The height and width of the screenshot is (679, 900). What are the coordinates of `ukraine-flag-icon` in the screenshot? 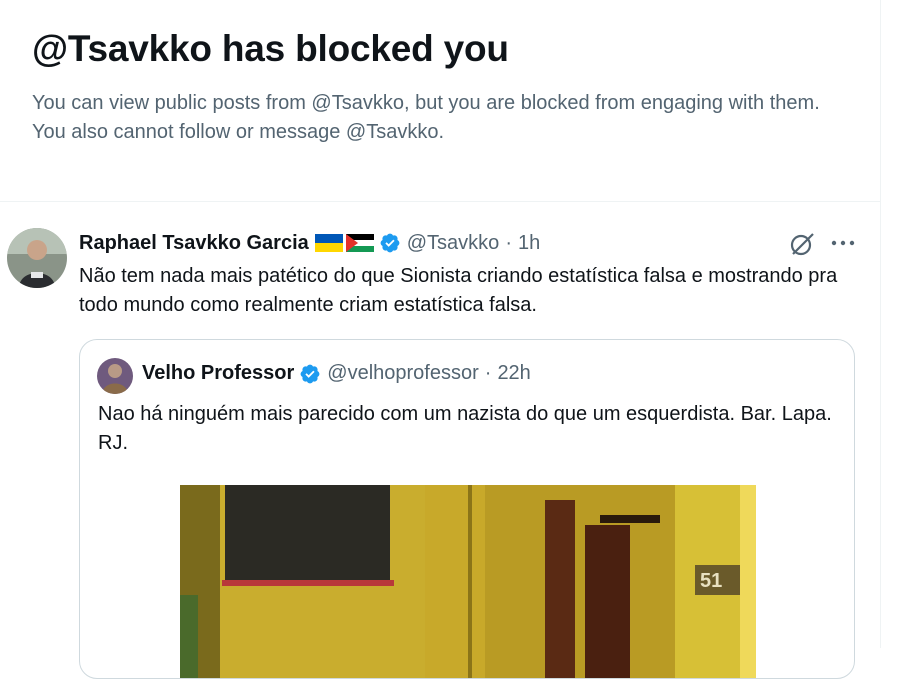 It's located at (328, 243).